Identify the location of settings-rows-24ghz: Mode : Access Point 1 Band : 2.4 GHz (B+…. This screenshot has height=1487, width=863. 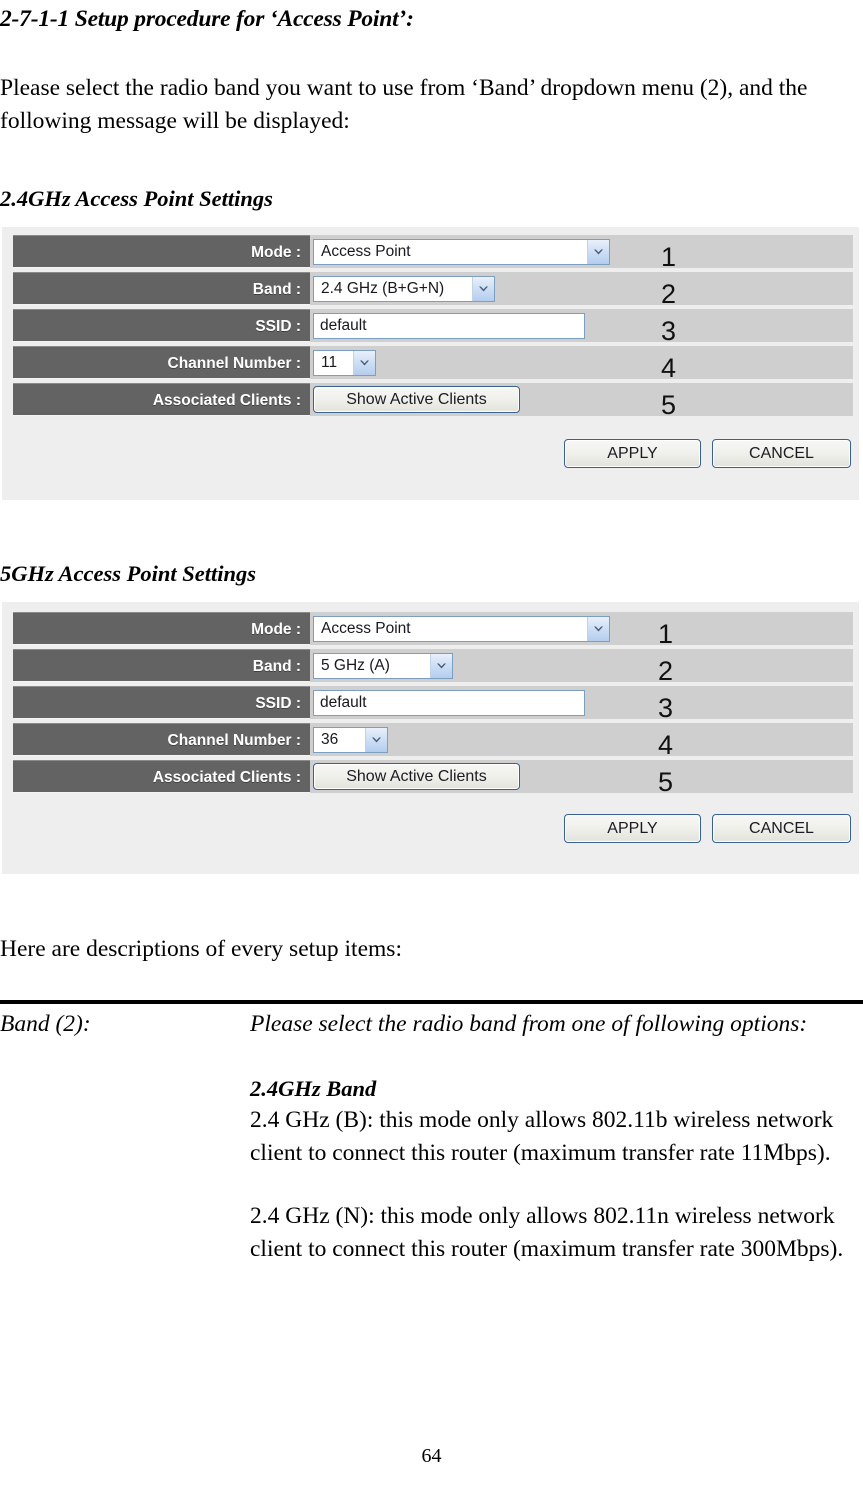
(430, 323).